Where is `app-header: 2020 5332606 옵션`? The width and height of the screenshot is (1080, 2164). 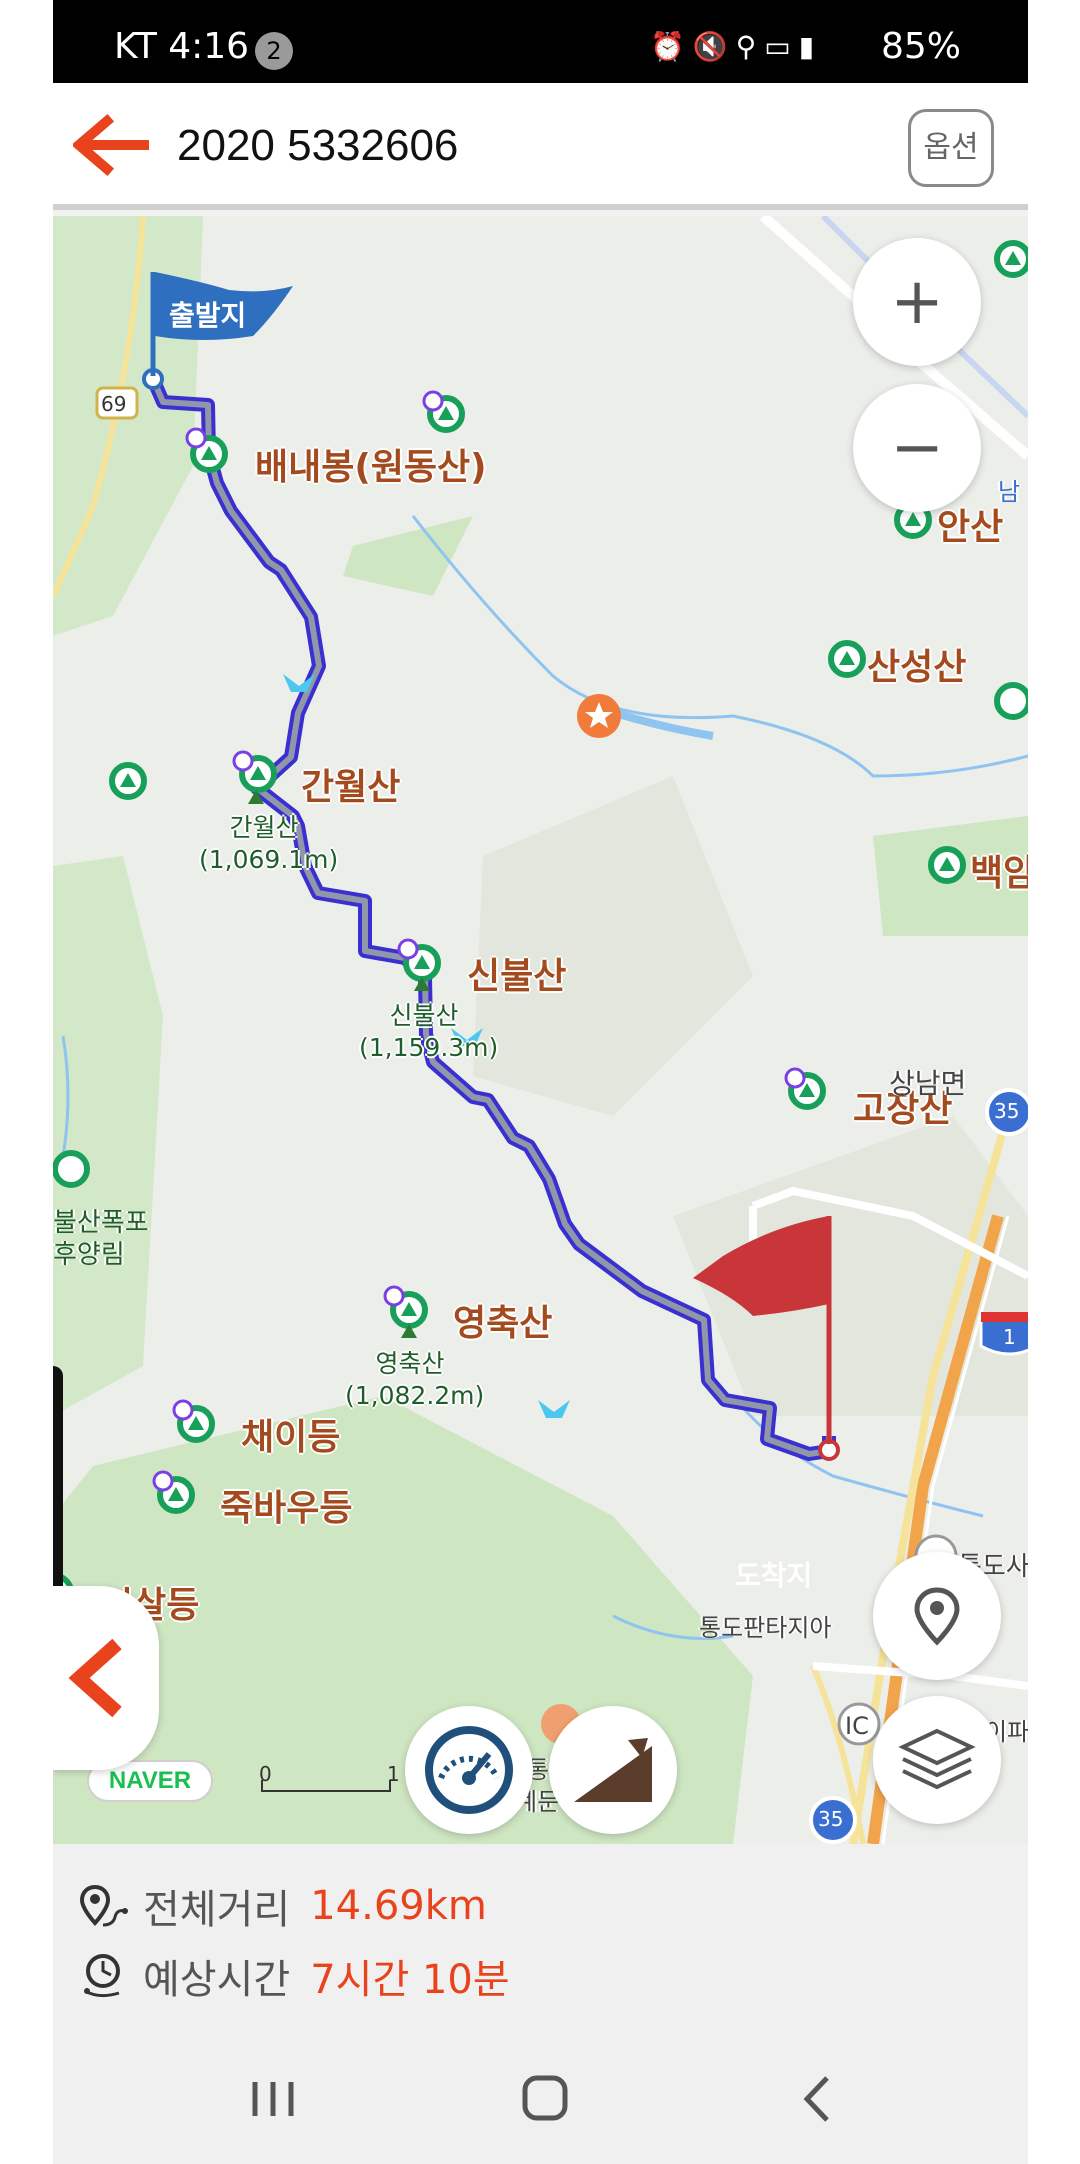 app-header: 2020 5332606 옵션 is located at coordinates (540, 146).